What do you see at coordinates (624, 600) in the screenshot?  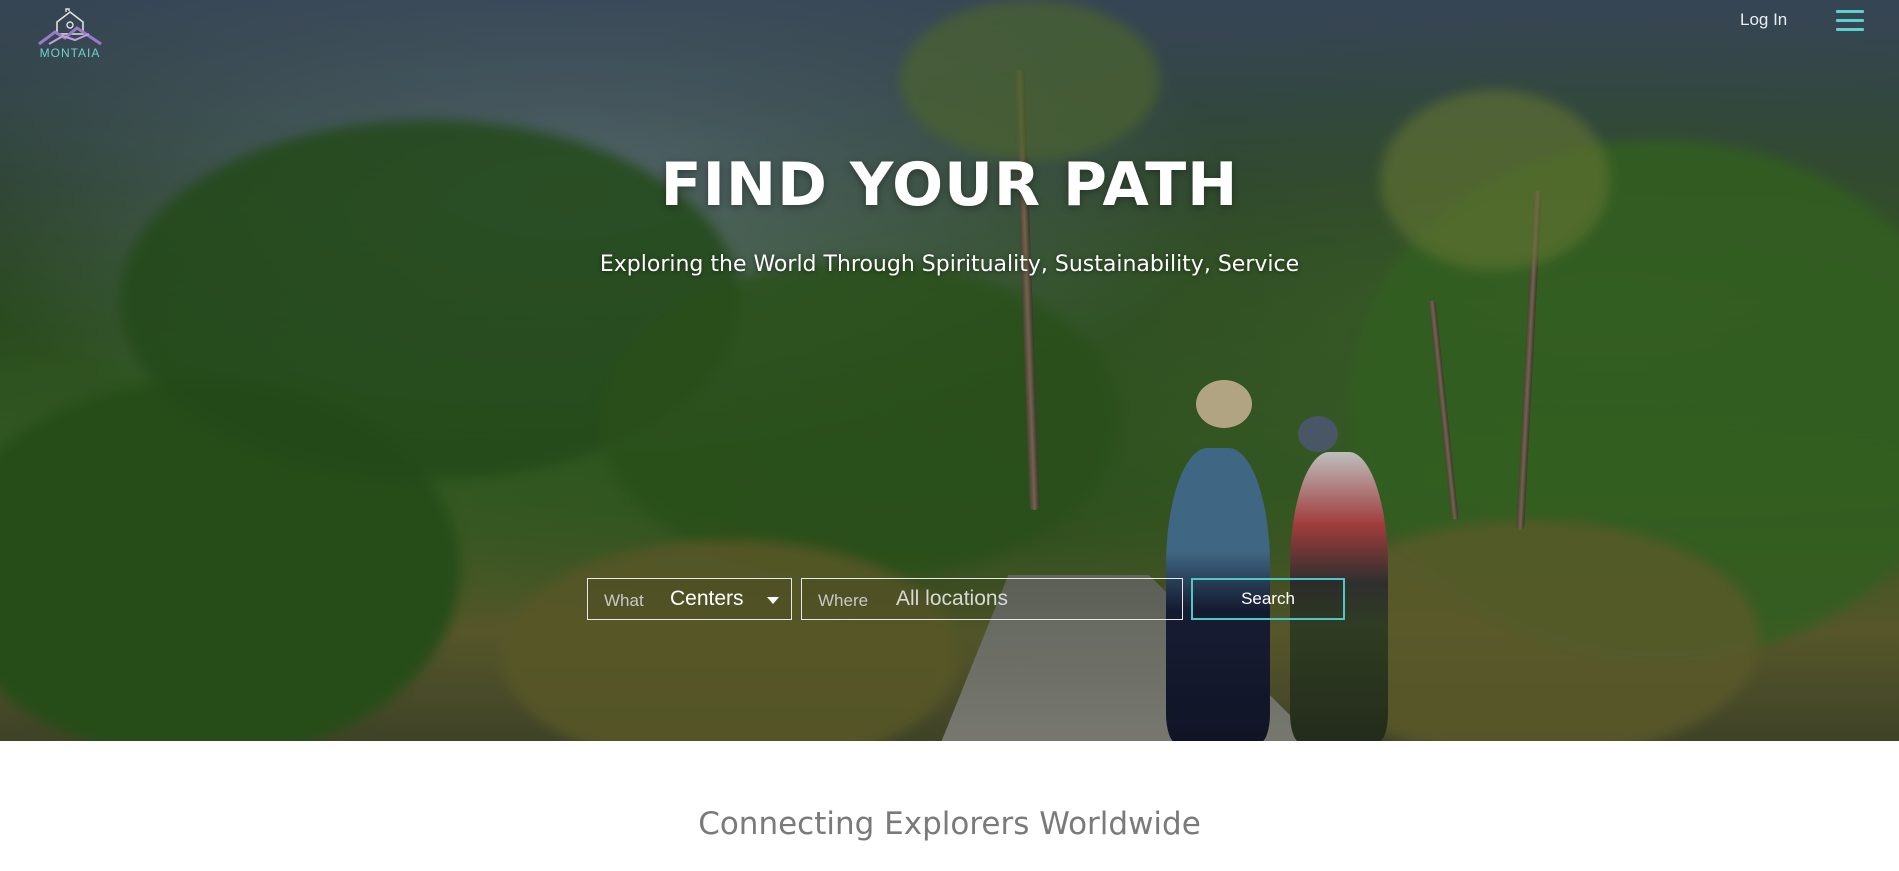 I see `what-label: What` at bounding box center [624, 600].